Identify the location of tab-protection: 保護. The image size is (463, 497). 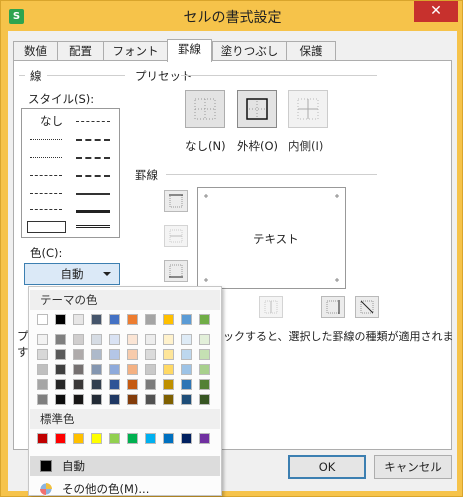
(311, 51).